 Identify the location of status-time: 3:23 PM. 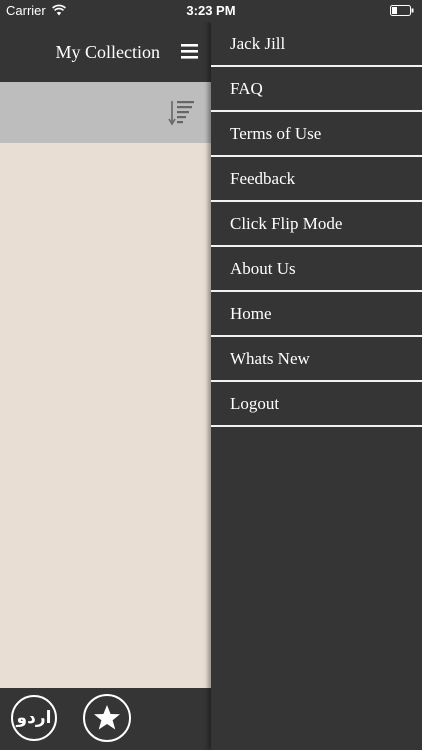
(211, 10).